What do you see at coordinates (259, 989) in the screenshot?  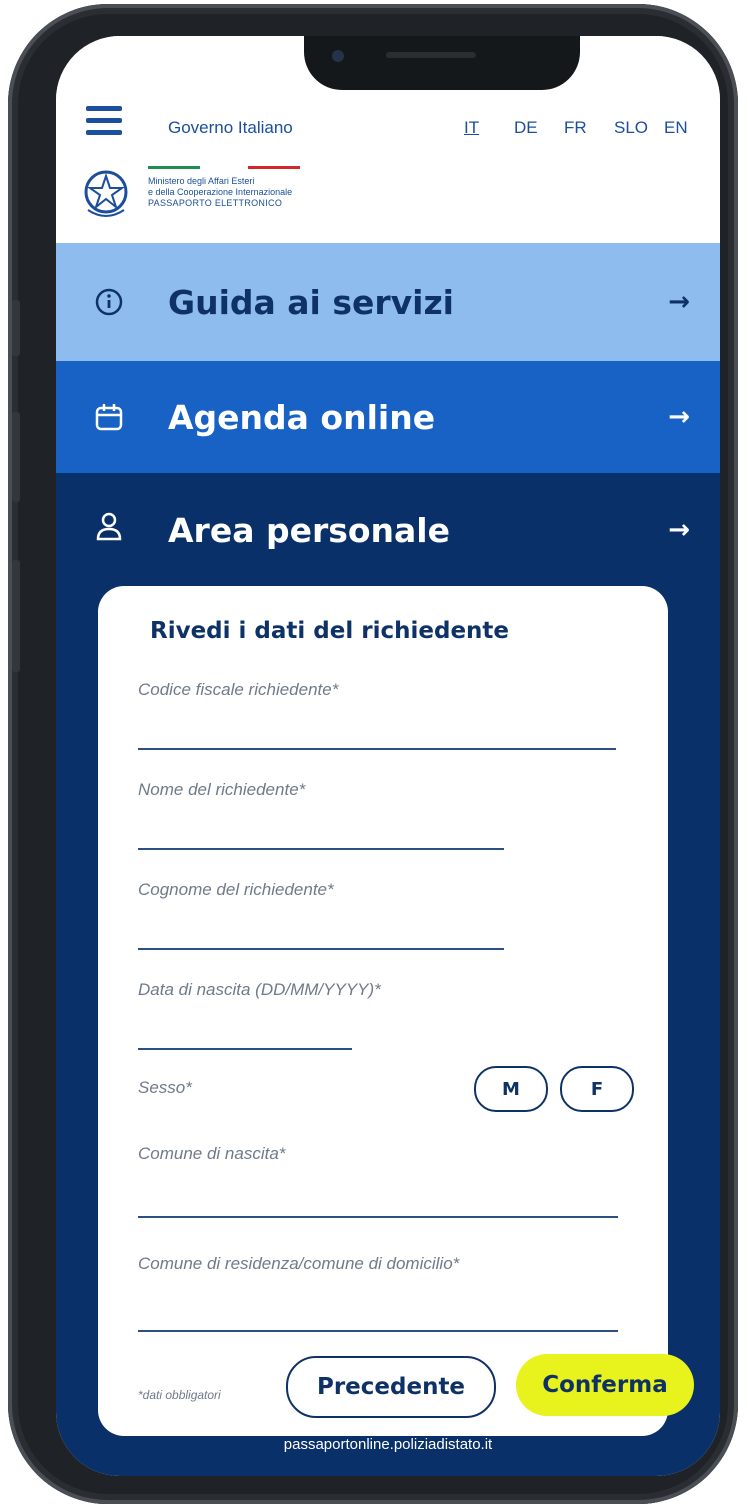 I see `data-nascita-label: Data di nascita (DD/MM/YYYY)*` at bounding box center [259, 989].